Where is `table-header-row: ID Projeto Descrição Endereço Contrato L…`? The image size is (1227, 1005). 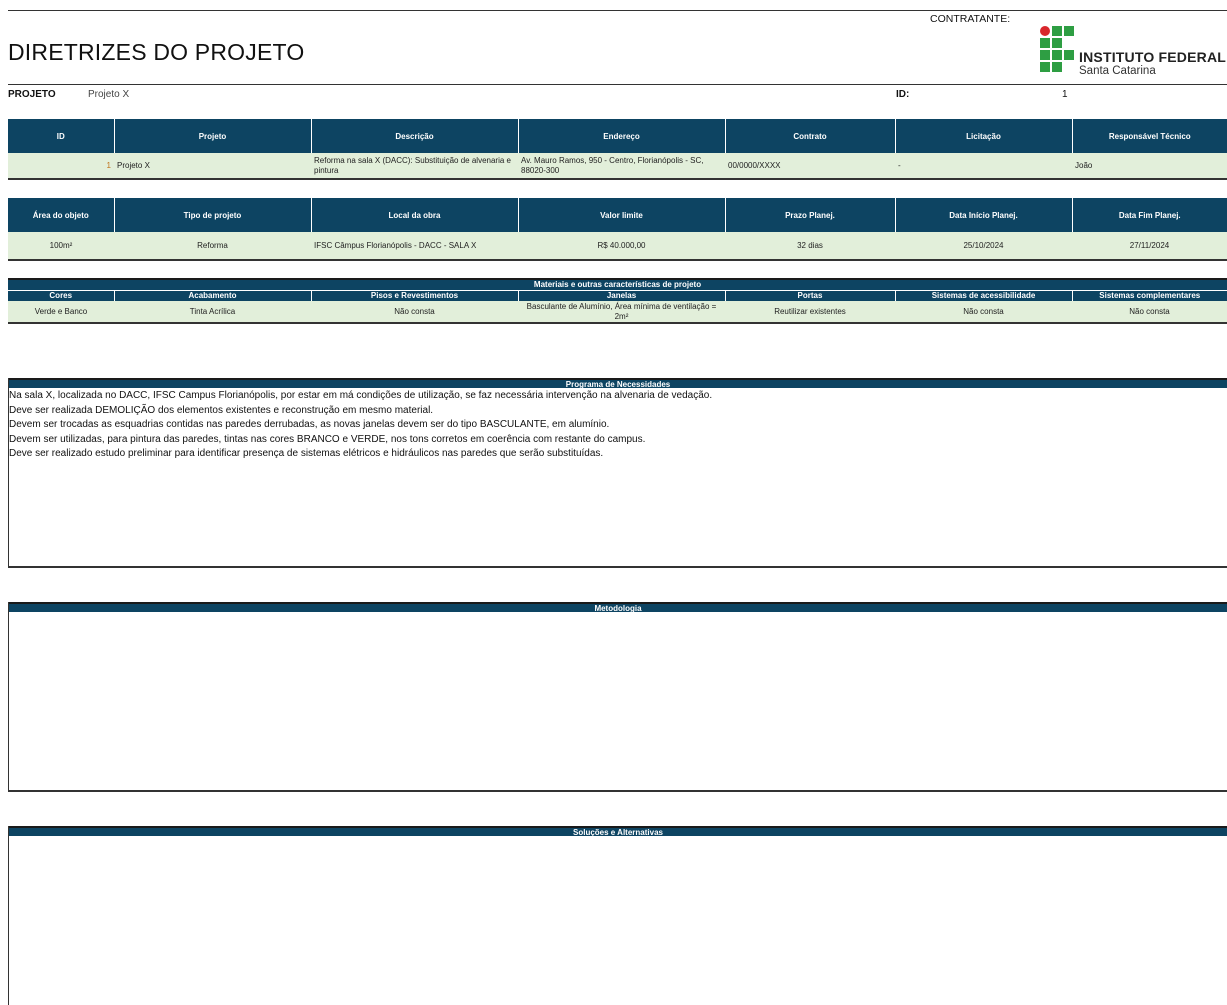
table-header-row: ID Projeto Descrição Endereço Contrato L… is located at coordinates (617, 136).